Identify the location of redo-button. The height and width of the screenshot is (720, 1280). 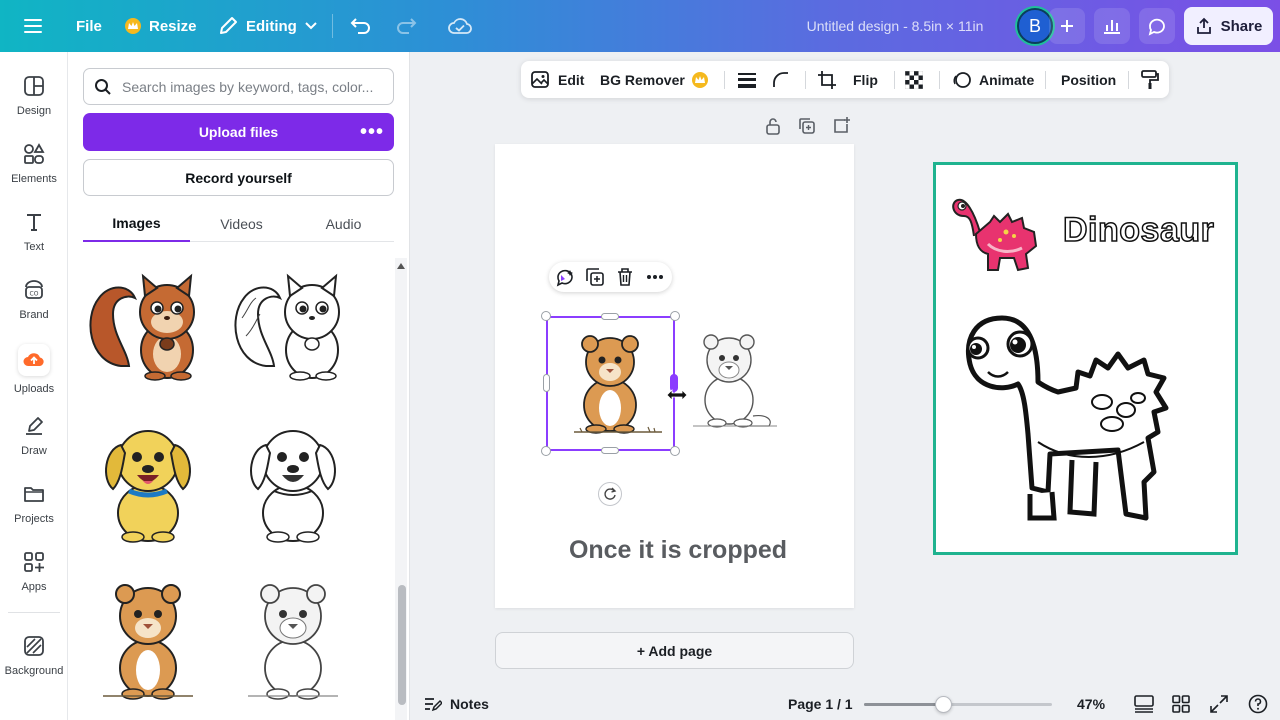
(406, 26).